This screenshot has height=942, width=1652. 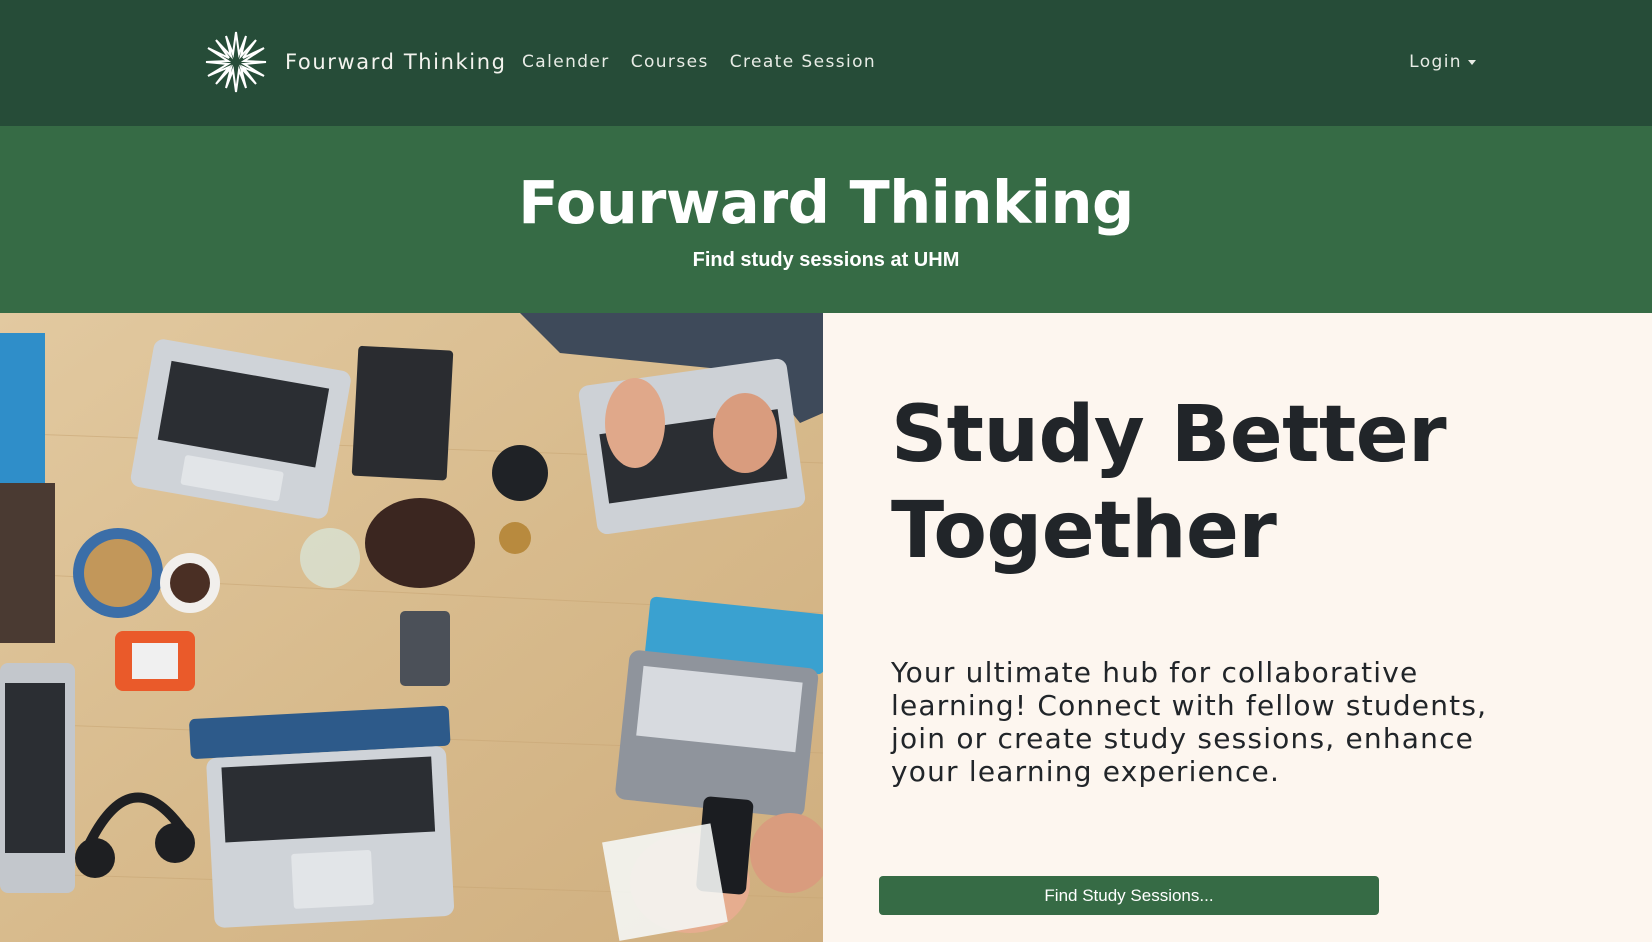 I want to click on nav-link-courses: Courses, so click(x=670, y=62).